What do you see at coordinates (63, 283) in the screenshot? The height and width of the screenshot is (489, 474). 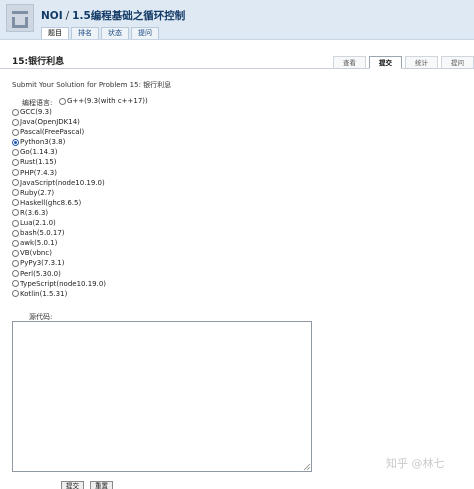 I see `language-option-label: TypeScript(node10.19.0)` at bounding box center [63, 283].